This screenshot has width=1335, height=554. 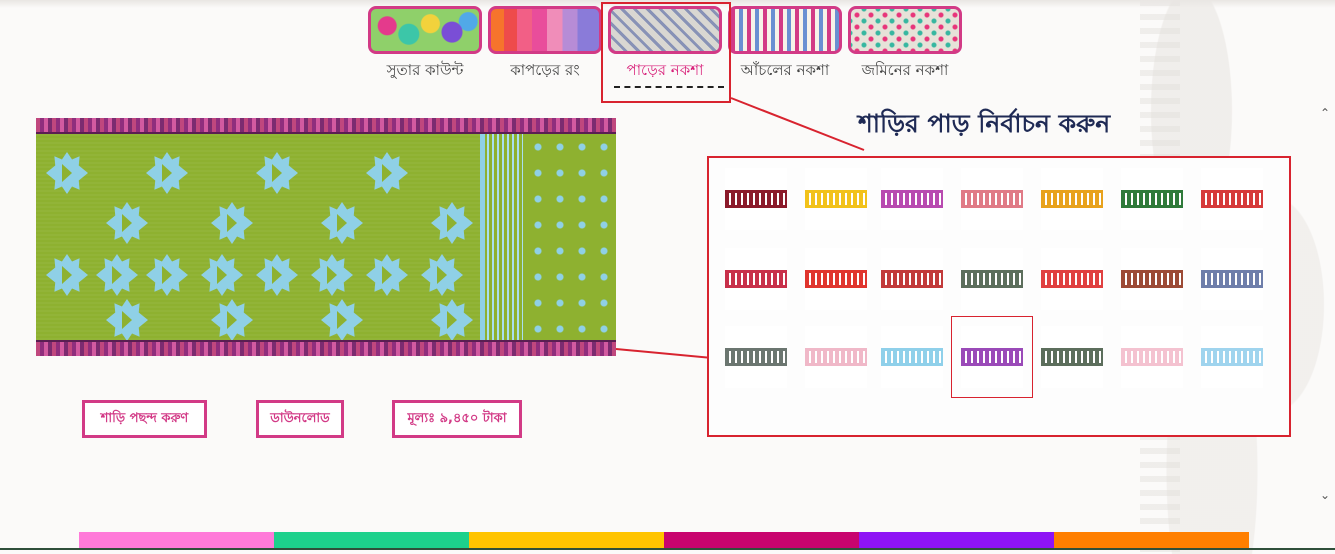 I want to click on saree-top-border, so click(x=326, y=126).